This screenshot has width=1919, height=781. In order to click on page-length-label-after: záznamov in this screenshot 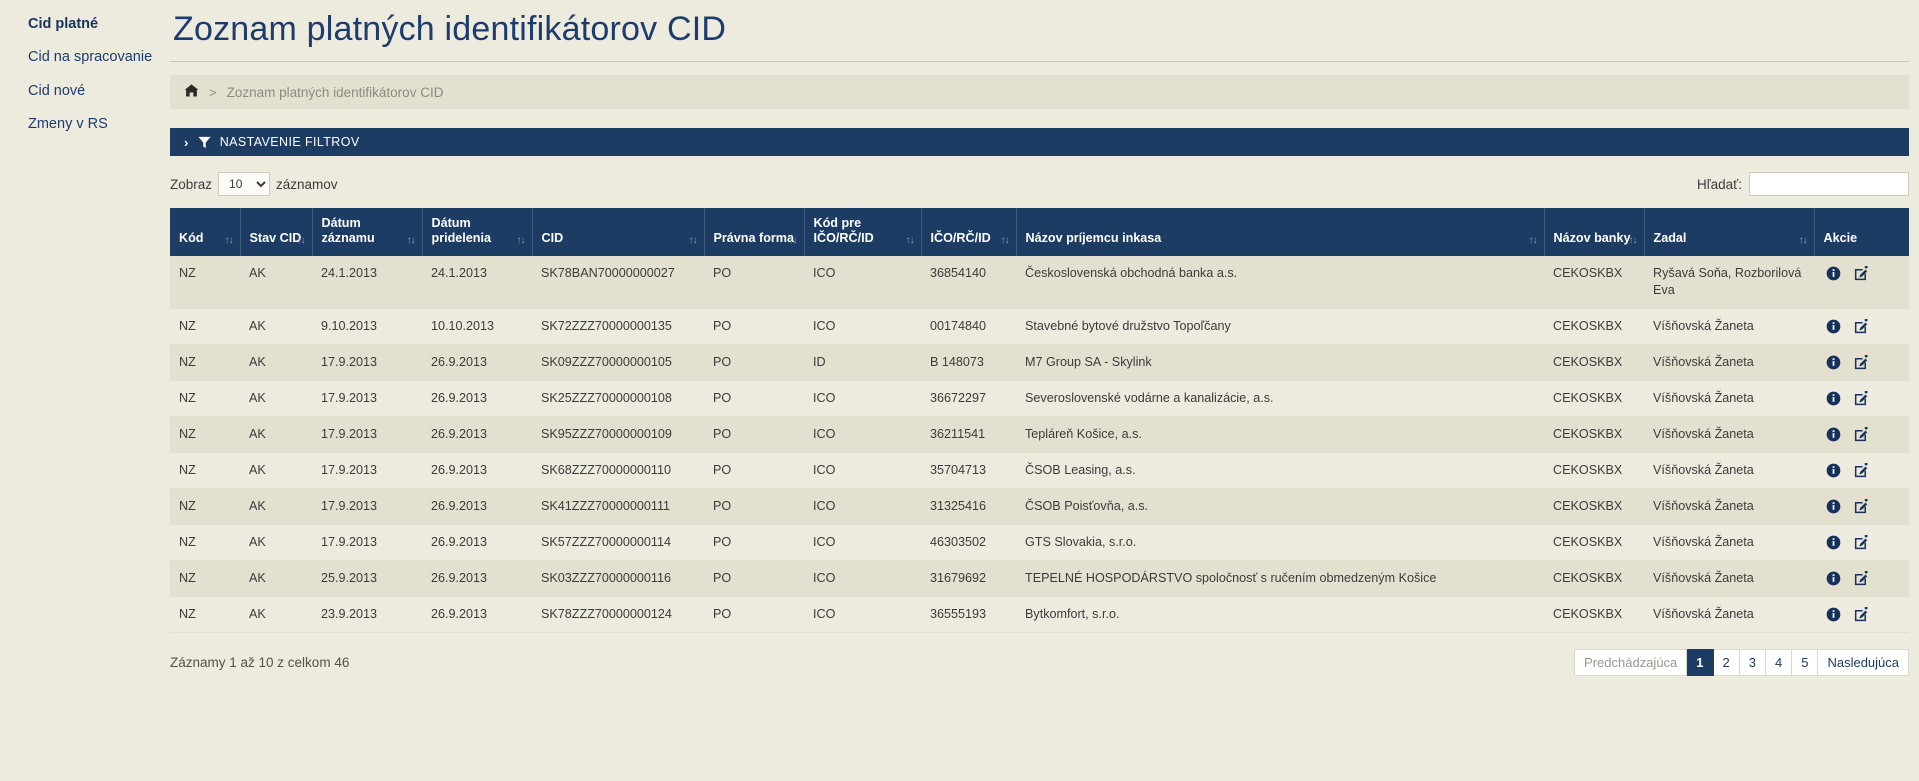, I will do `click(307, 184)`.